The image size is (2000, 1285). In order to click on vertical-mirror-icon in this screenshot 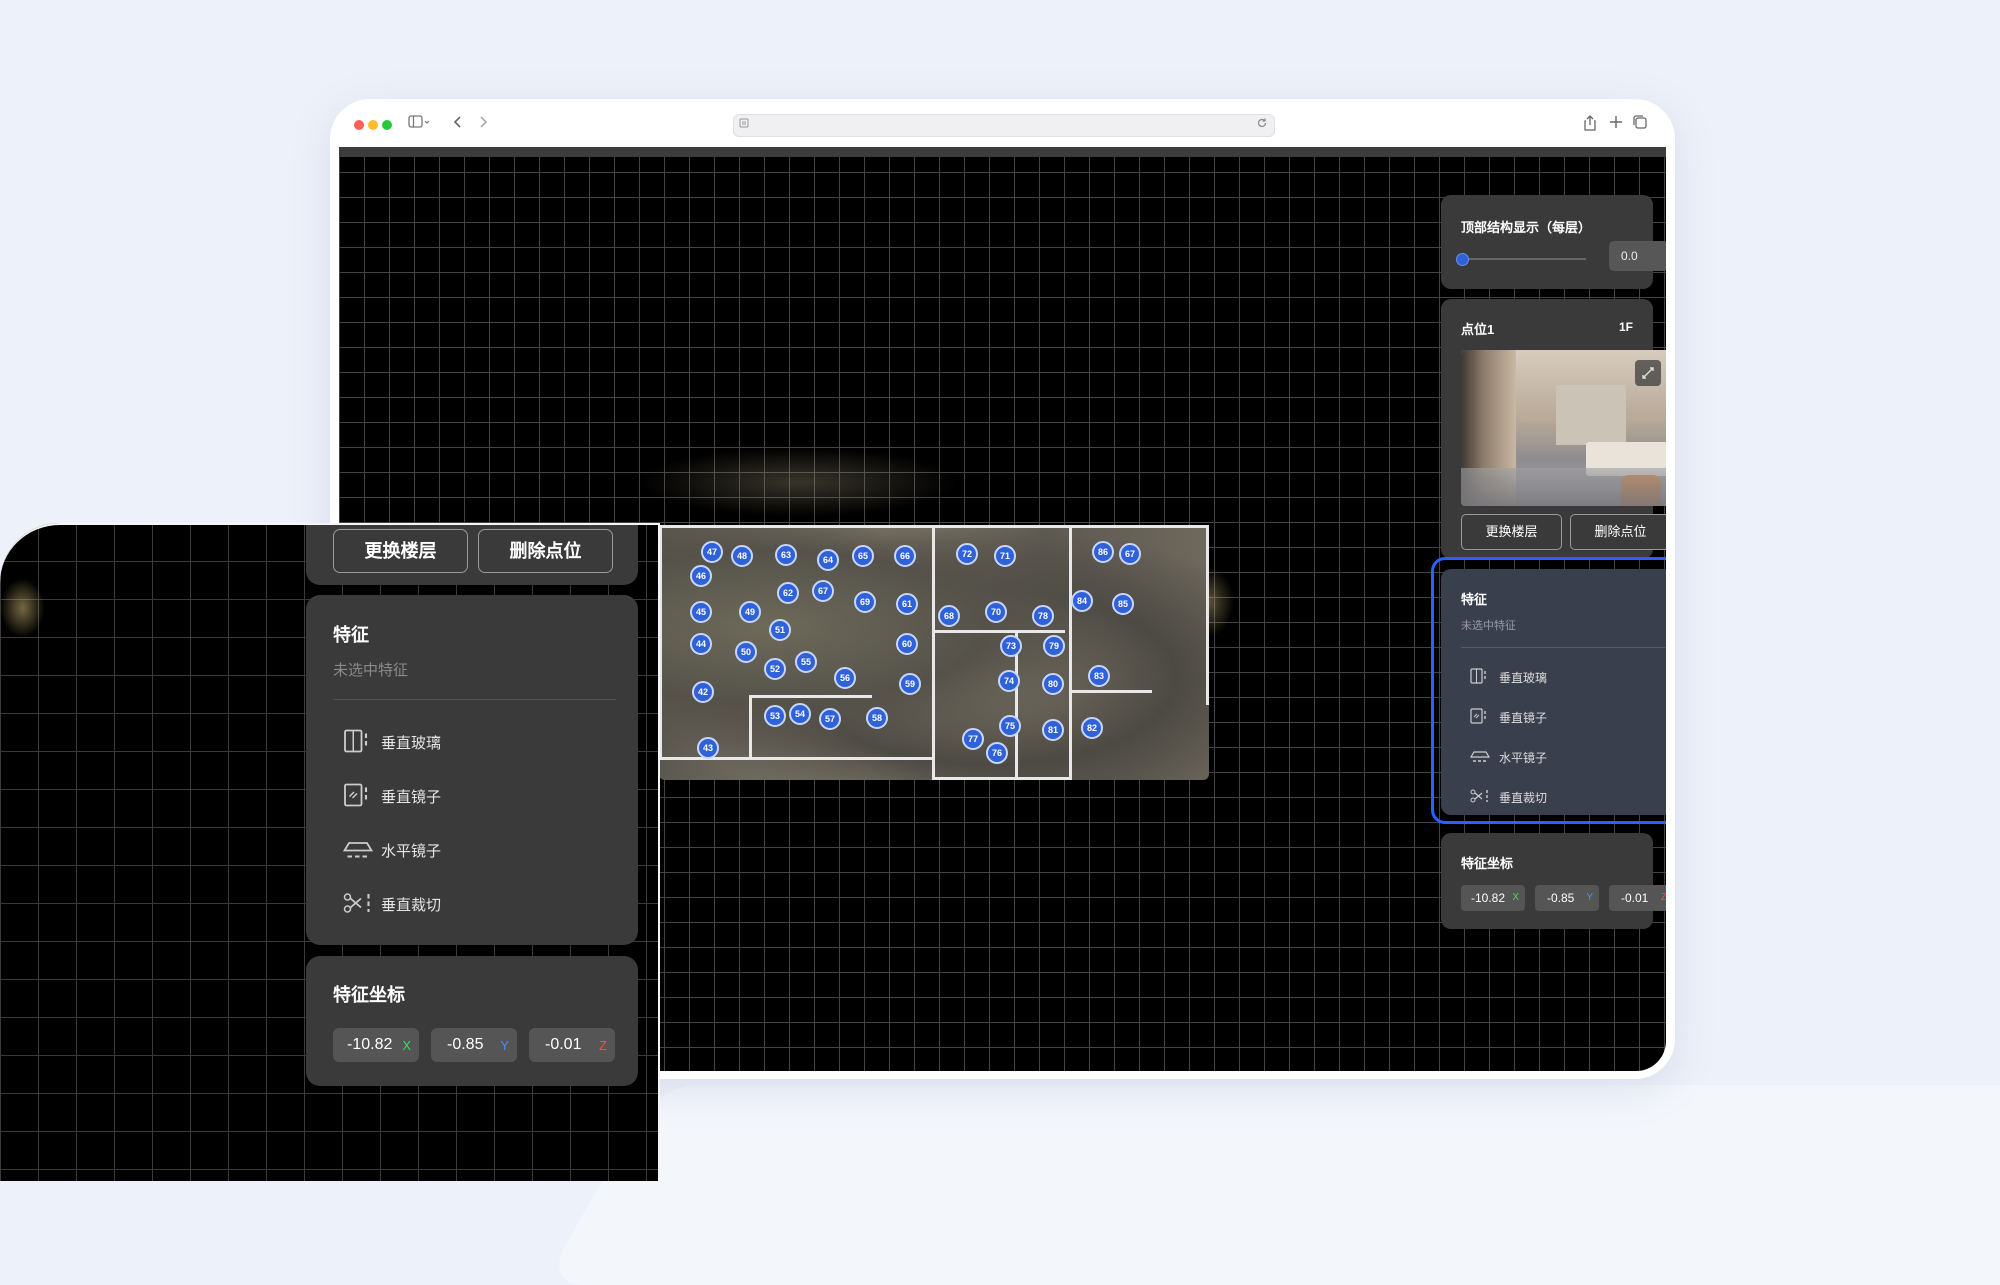, I will do `click(1478, 716)`.